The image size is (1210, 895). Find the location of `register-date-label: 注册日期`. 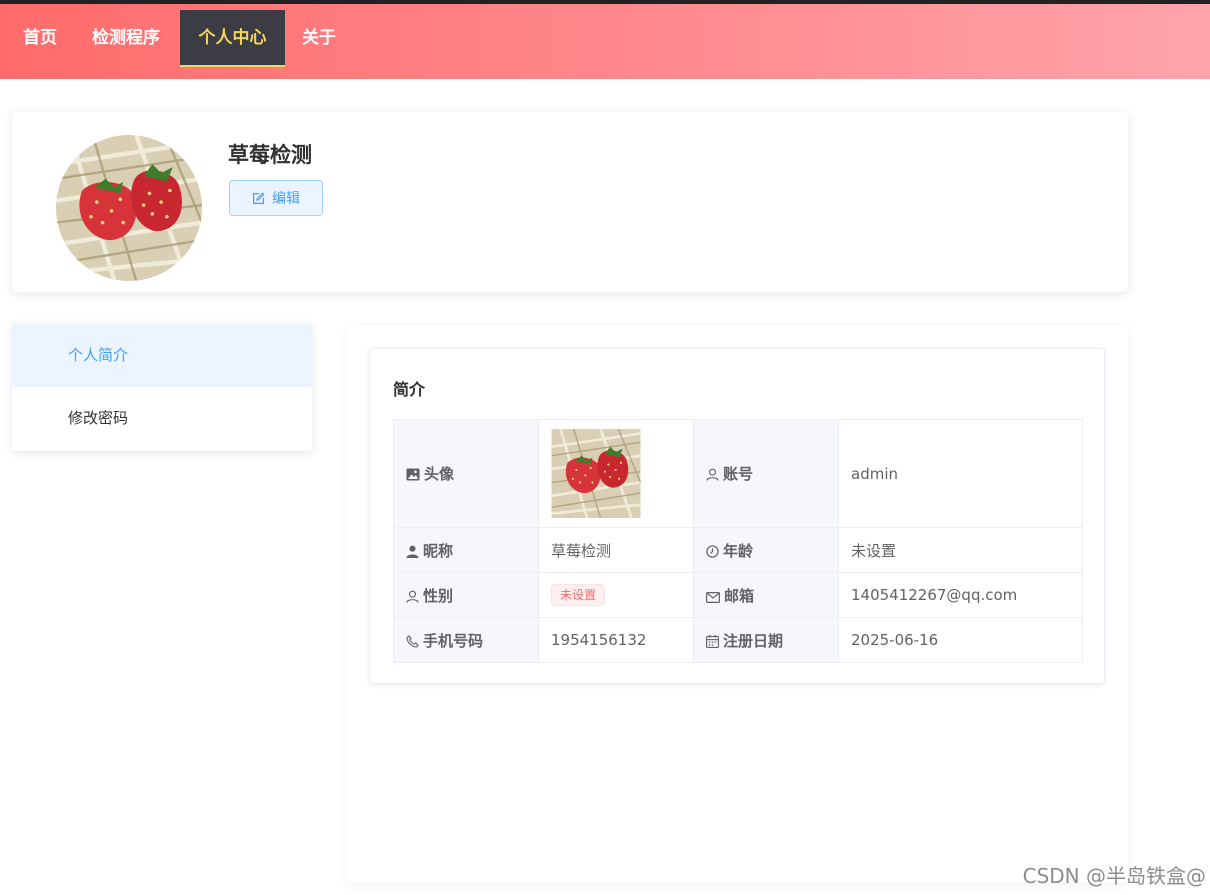

register-date-label: 注册日期 is located at coordinates (753, 640).